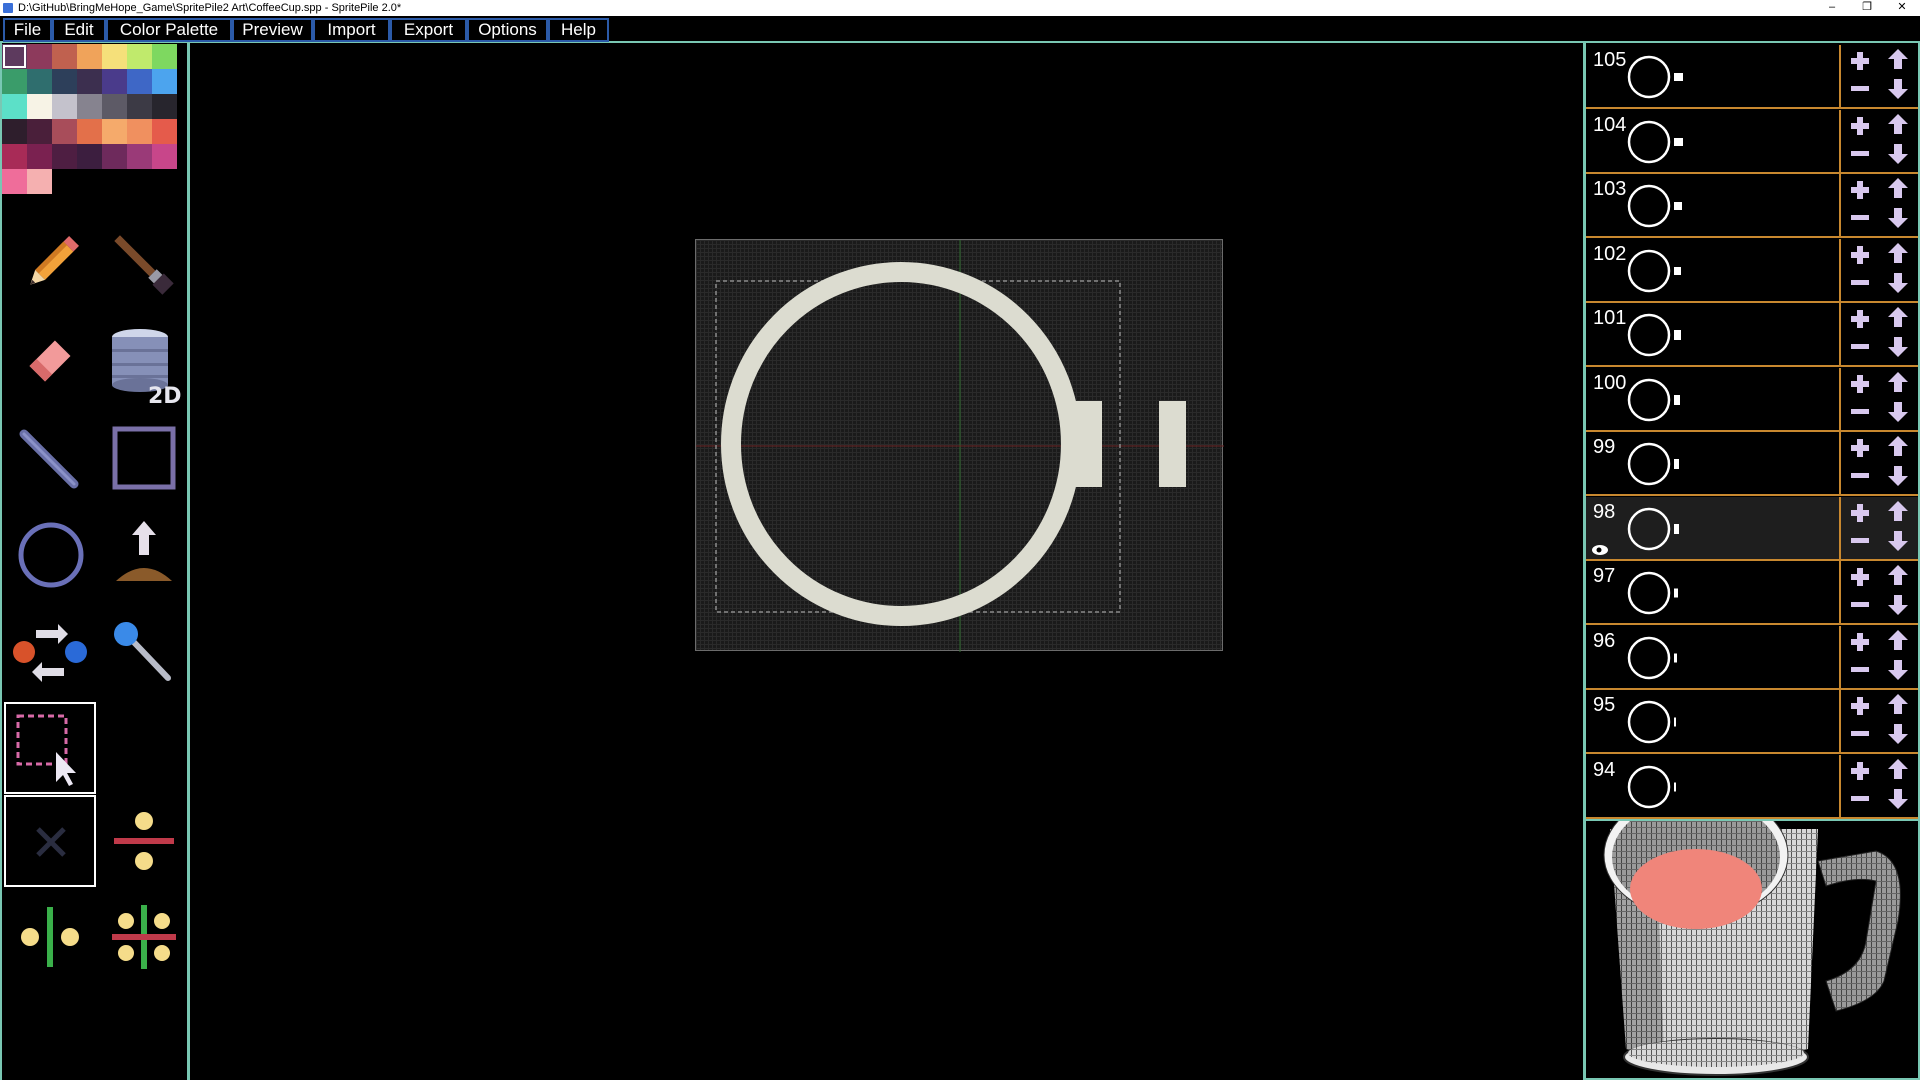 The height and width of the screenshot is (1080, 1920). Describe the element at coordinates (428, 30) in the screenshot. I see `menu-export: Export` at that location.